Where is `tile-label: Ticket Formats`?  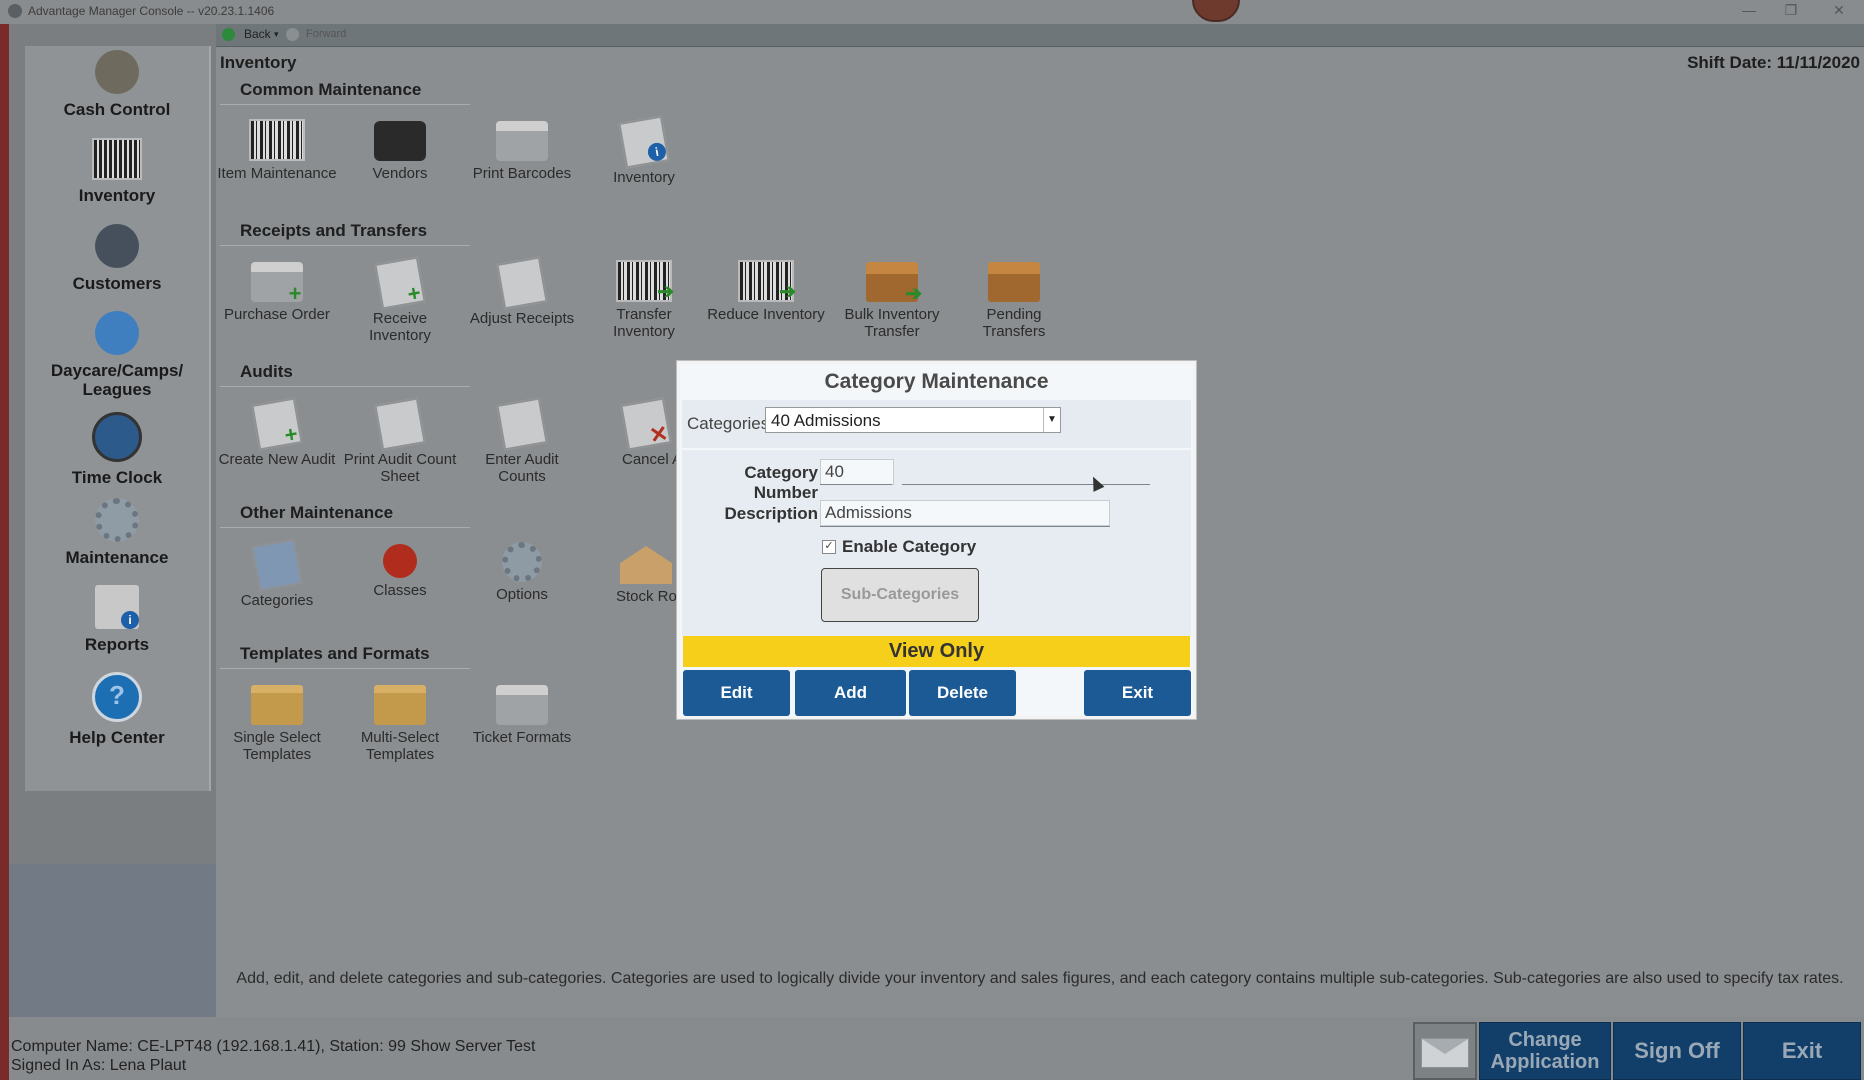 tile-label: Ticket Formats is located at coordinates (522, 737).